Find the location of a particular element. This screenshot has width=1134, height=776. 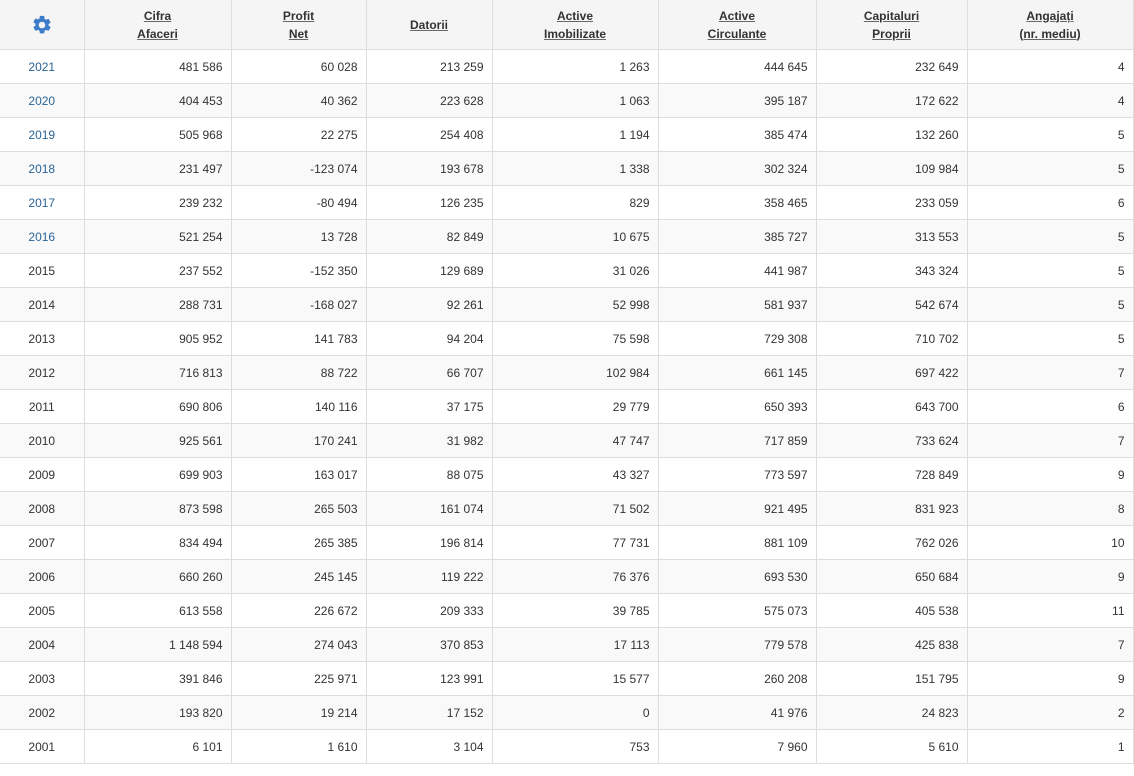

cell-cap: 405 538 is located at coordinates (892, 610).